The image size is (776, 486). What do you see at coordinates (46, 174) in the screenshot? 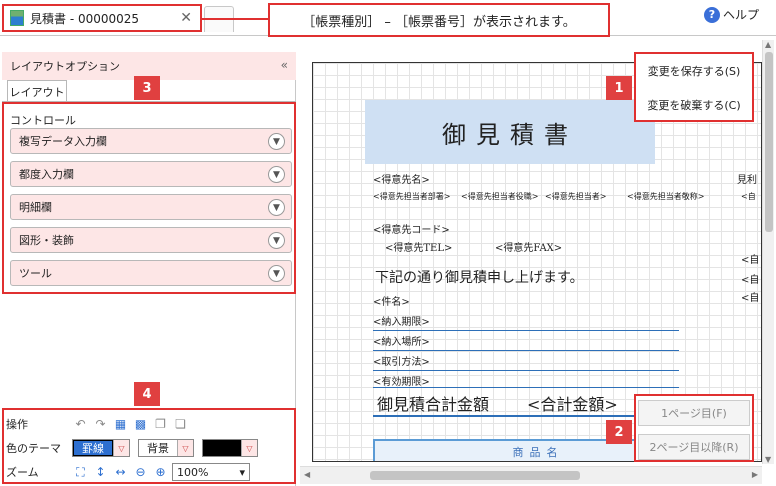
I see `section-label: 都度入力欄` at bounding box center [46, 174].